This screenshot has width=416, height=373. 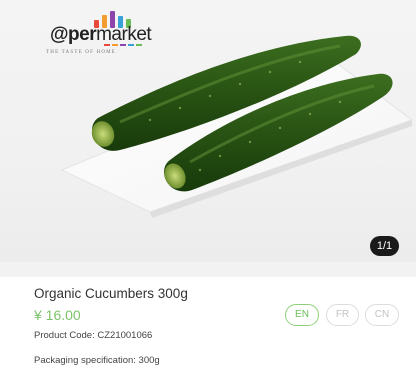 What do you see at coordinates (342, 315) in the screenshot?
I see `language-button-fr: FR` at bounding box center [342, 315].